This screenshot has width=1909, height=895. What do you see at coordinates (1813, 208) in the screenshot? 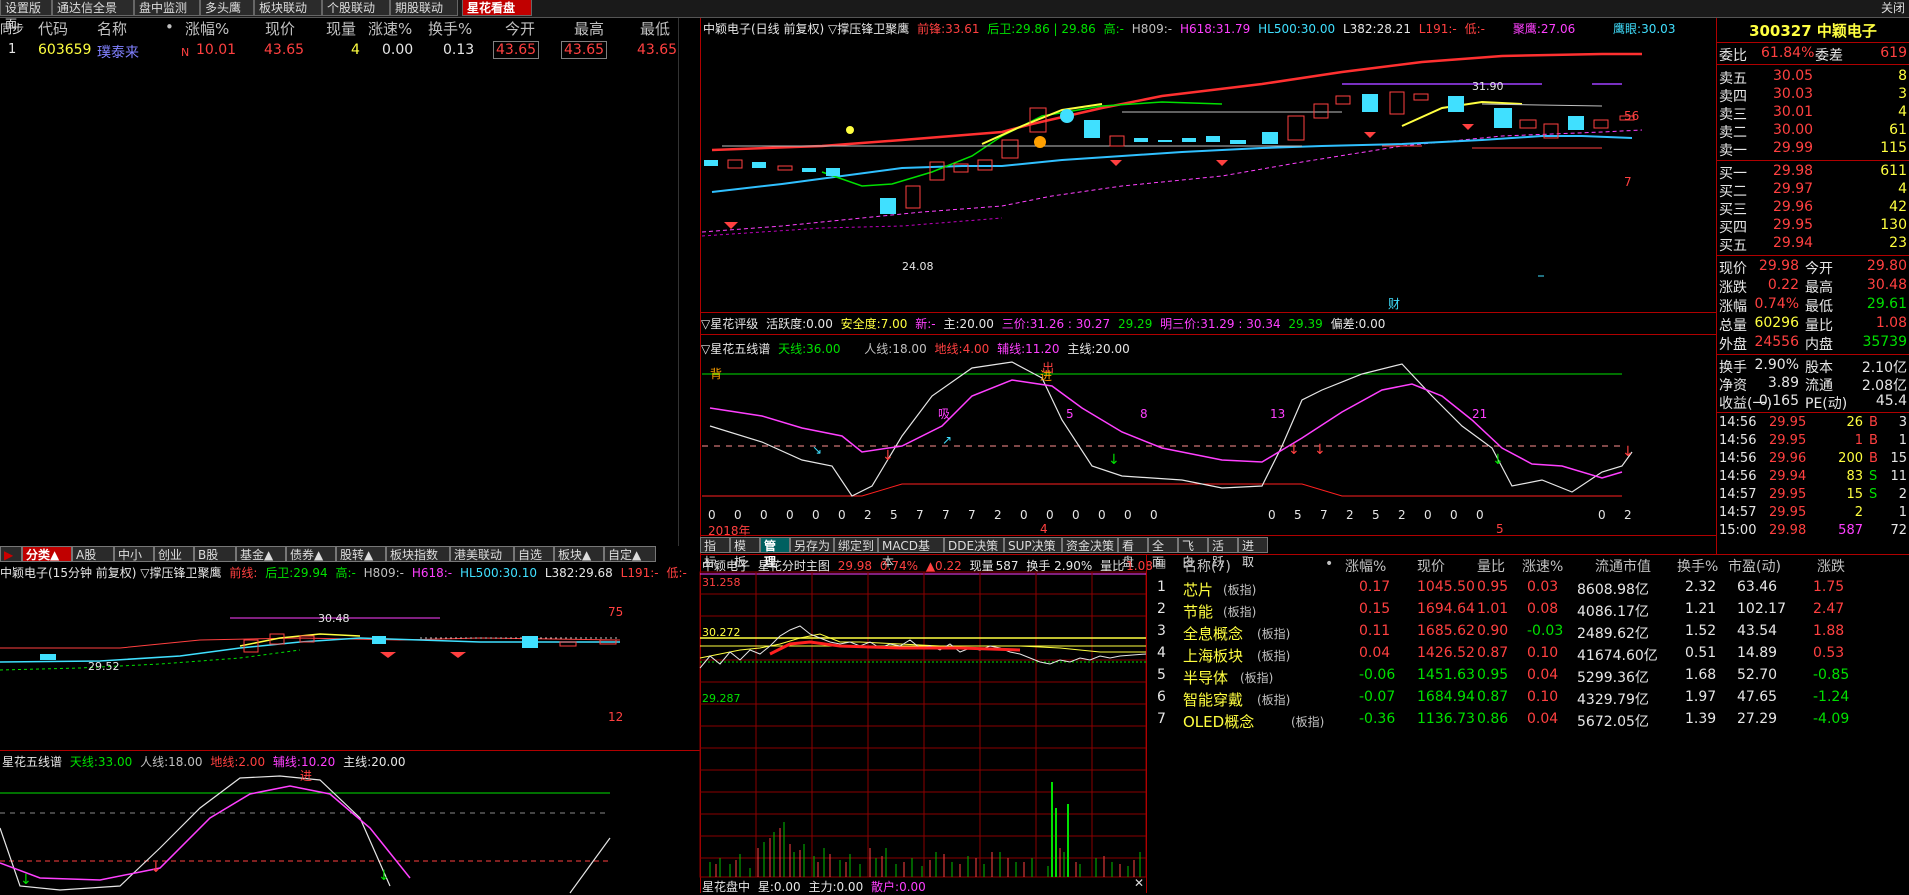
I see `bid-row: 买三 29.96 42` at bounding box center [1813, 208].